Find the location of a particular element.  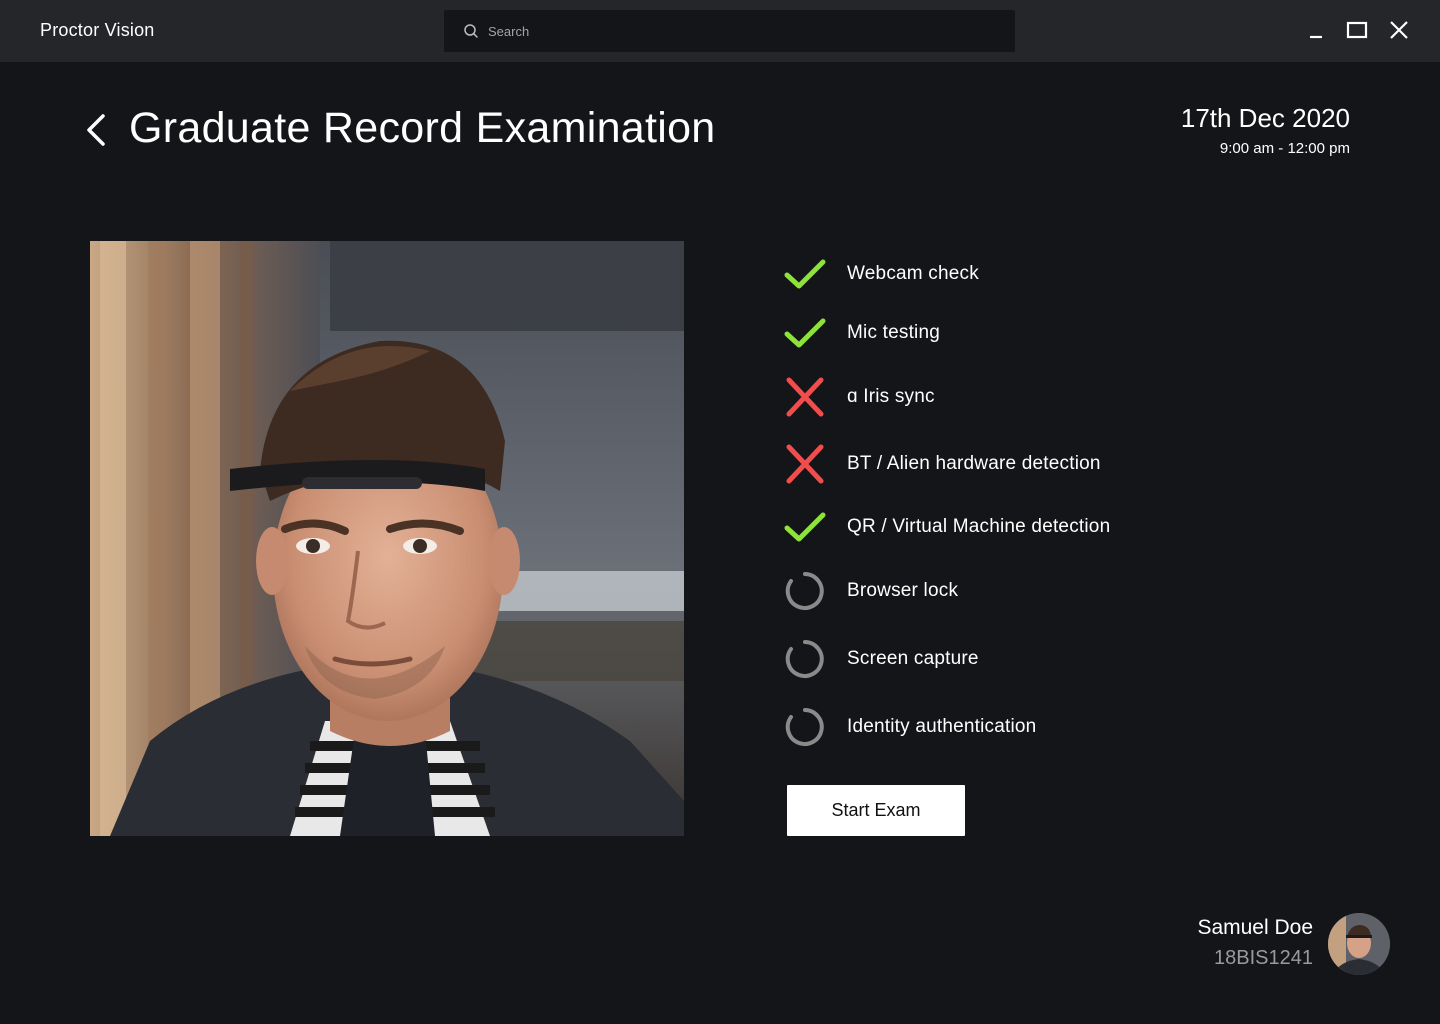

check-label: Mic testing is located at coordinates (894, 332).